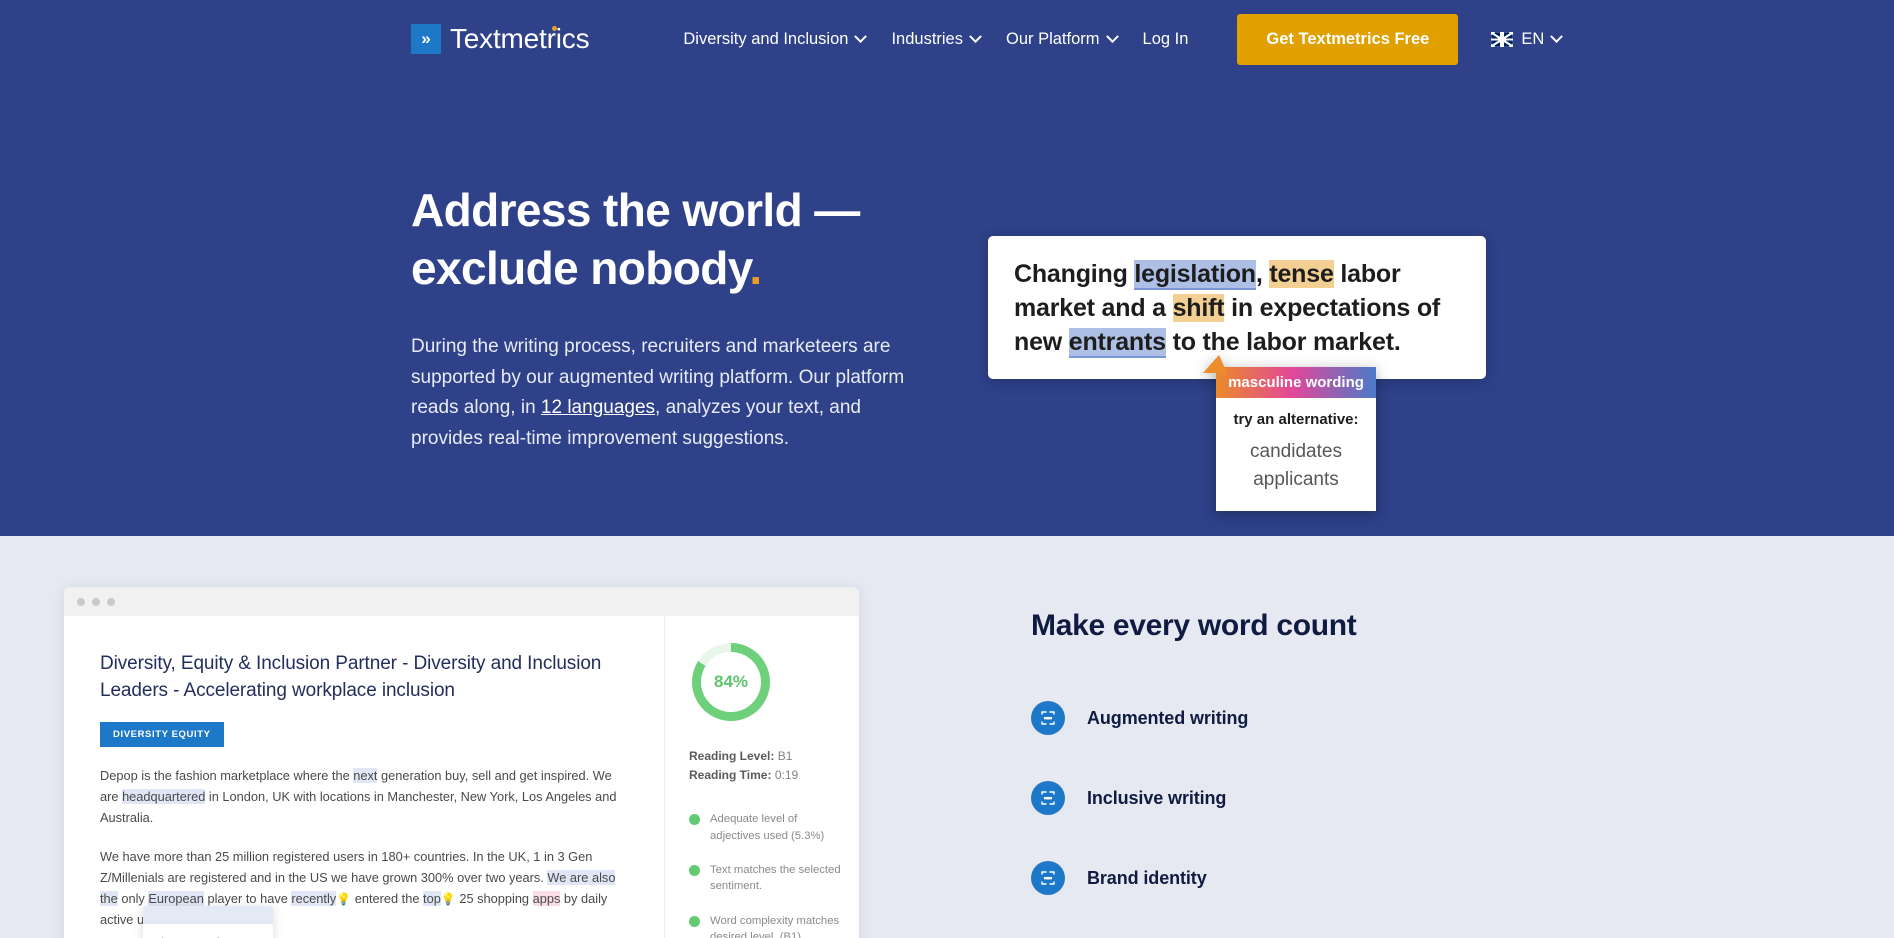  Describe the element at coordinates (1262, 274) in the screenshot. I see `text-segment: ,` at that location.